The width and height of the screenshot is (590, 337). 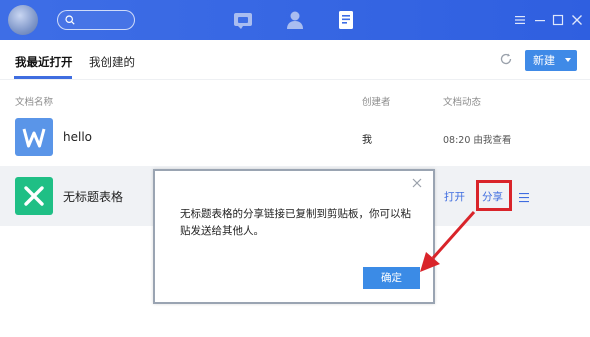 I want to click on new-button-label: 新建, so click(x=544, y=60).